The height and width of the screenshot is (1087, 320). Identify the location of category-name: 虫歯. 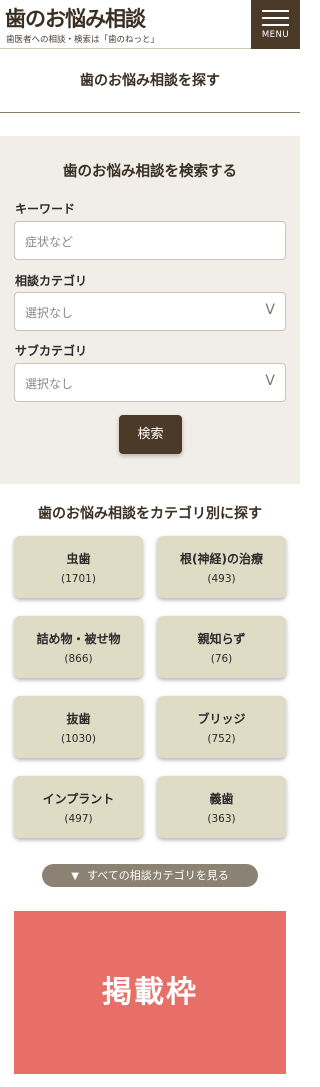
(78, 559).